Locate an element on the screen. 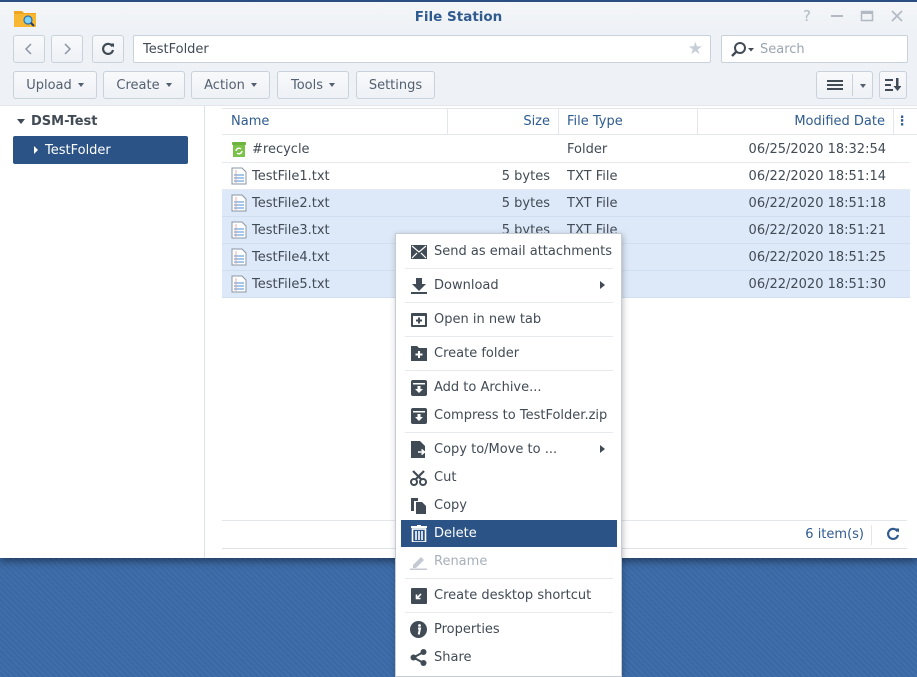 The image size is (917, 677). navigation-toolbar: TestFolder ★ Search is located at coordinates (458, 49).